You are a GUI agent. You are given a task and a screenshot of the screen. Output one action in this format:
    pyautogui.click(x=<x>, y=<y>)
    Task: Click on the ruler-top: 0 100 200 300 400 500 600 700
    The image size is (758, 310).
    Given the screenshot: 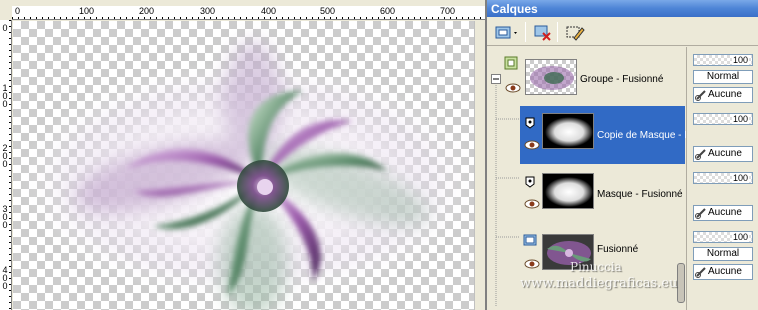 What is the action you would take?
    pyautogui.click(x=248, y=13)
    